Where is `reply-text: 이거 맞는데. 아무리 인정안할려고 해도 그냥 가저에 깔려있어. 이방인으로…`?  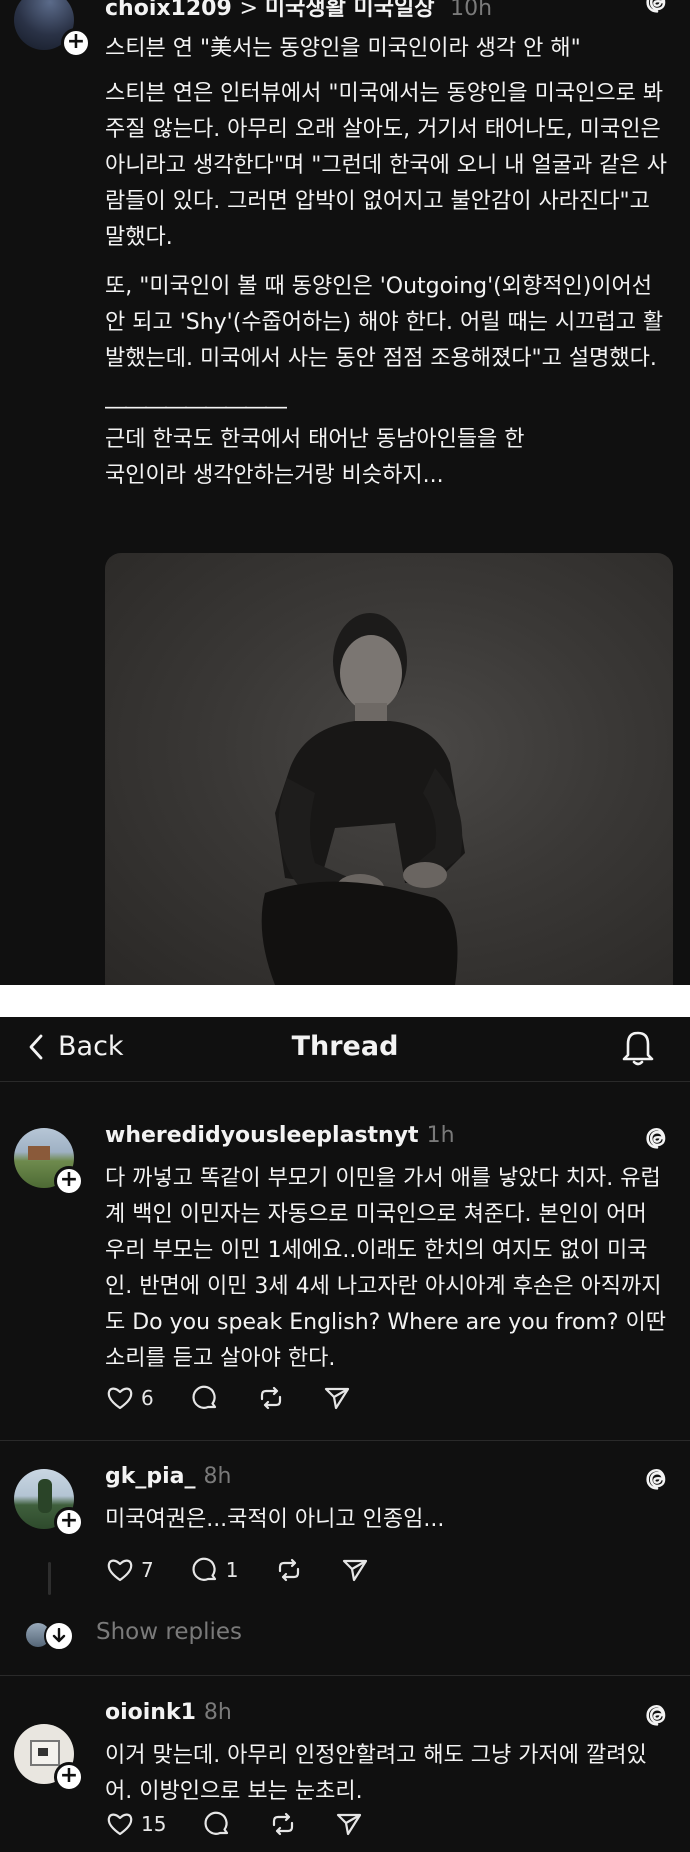 reply-text: 이거 맞는데. 아무리 인정안할려고 해도 그냥 가저에 깔려있어. 이방인으로… is located at coordinates (376, 1773).